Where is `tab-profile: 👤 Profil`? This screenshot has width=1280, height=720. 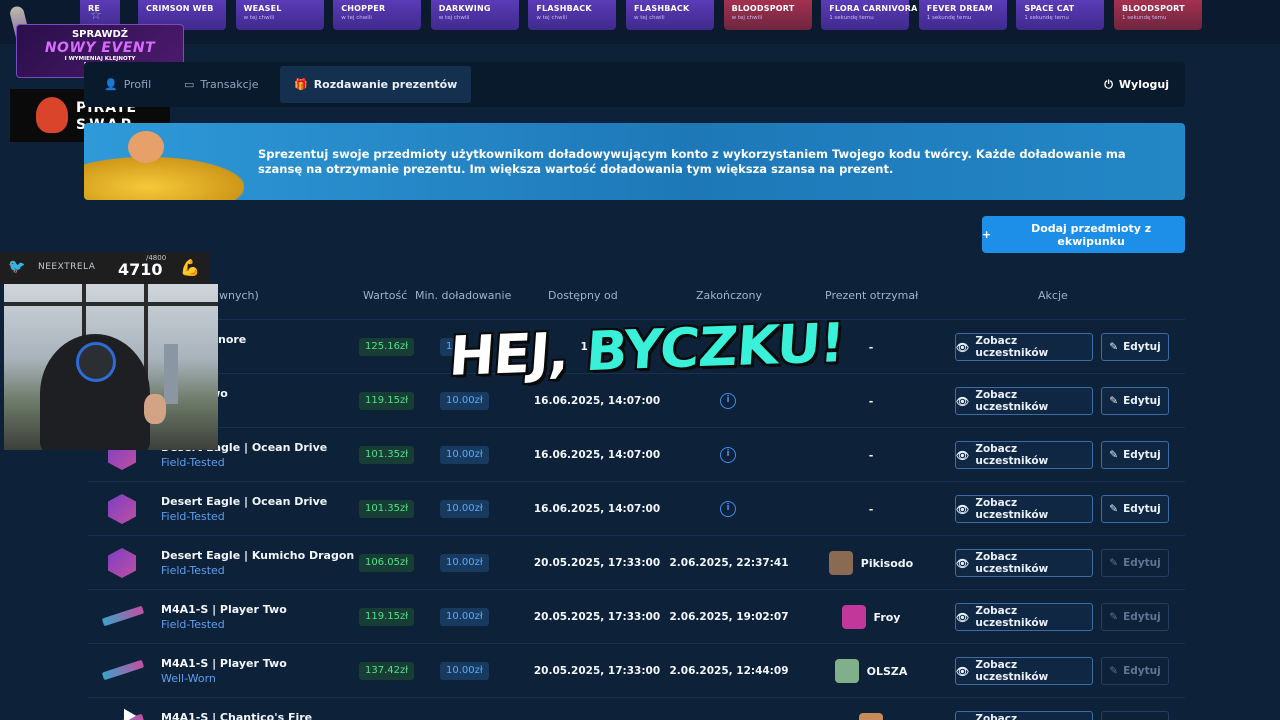 tab-profile: 👤 Profil is located at coordinates (127, 84).